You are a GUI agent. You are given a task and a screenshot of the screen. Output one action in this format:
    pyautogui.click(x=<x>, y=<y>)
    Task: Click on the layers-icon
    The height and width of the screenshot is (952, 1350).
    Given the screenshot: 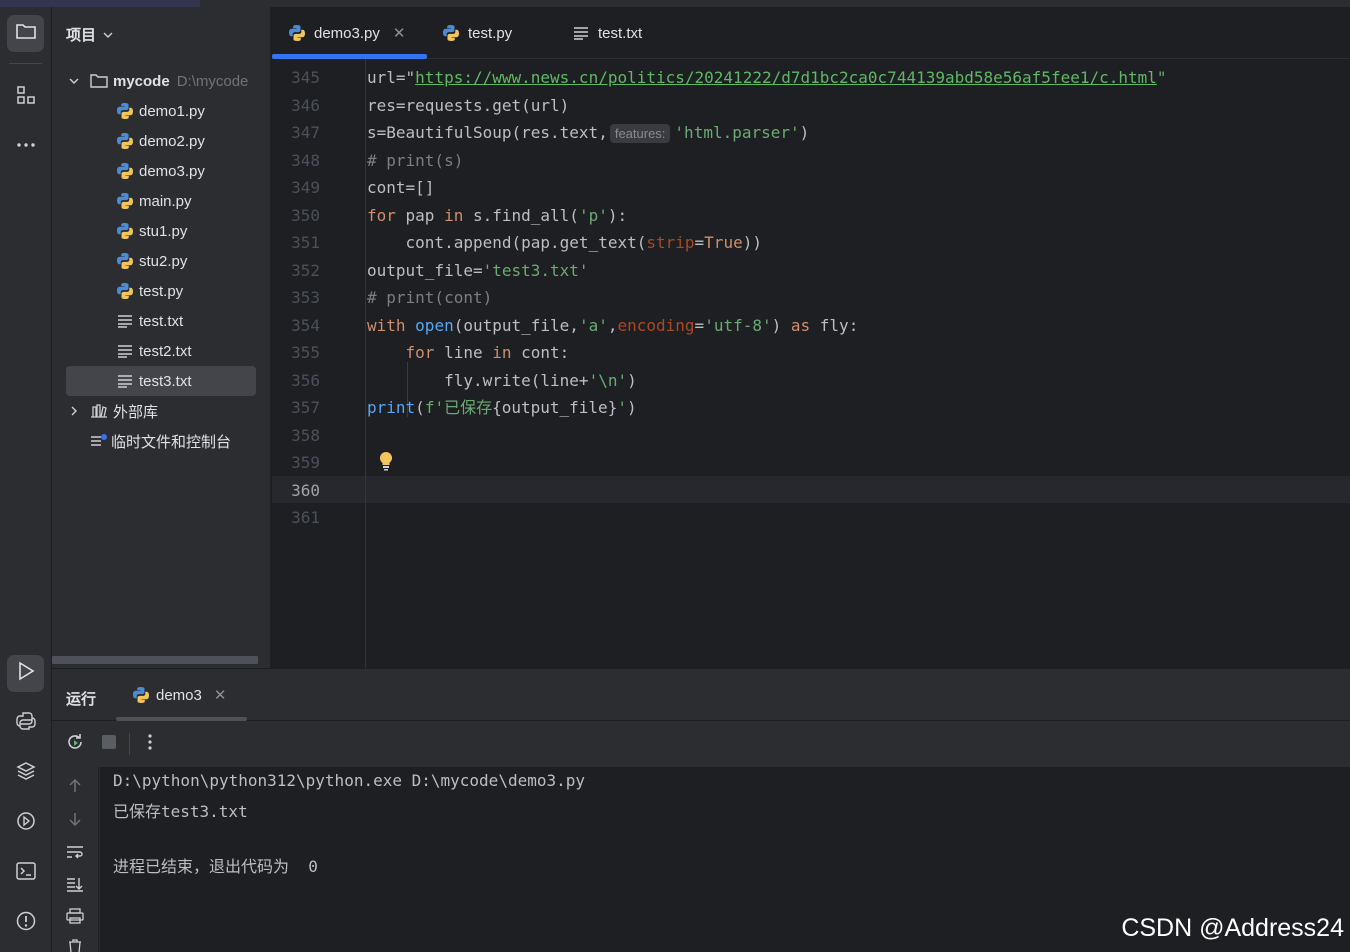 What is the action you would take?
    pyautogui.click(x=26, y=773)
    